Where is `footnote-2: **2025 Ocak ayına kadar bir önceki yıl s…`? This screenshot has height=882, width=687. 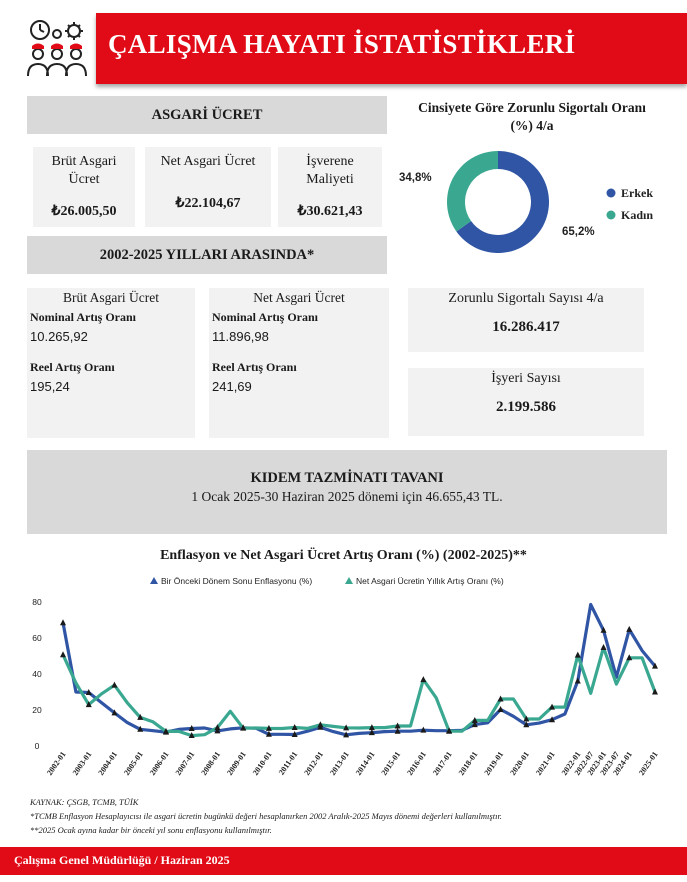
footnote-2: **2025 Ocak ayına kadar bir önceki yıl s… is located at coordinates (151, 830).